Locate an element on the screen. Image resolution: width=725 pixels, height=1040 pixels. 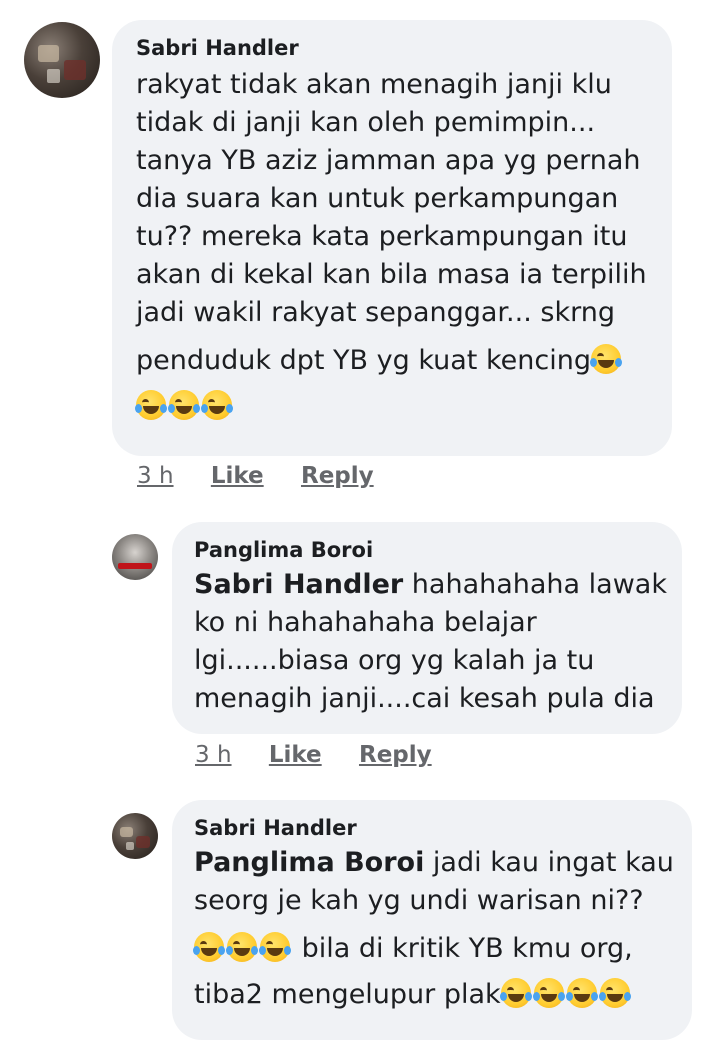
emoji-row is located at coordinates (403, 407).